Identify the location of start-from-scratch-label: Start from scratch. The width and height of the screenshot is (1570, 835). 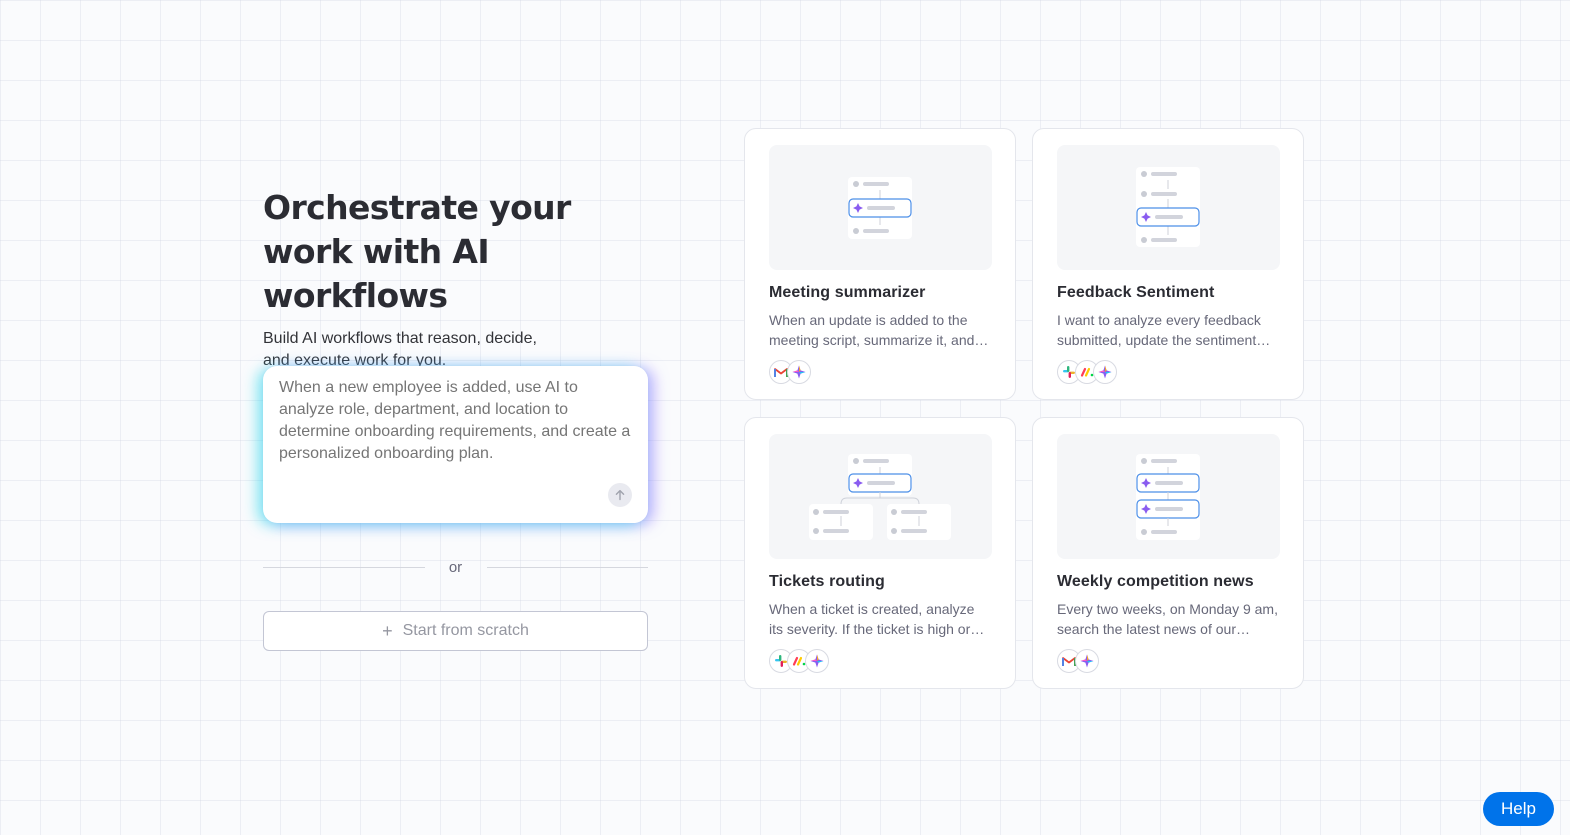
(465, 630).